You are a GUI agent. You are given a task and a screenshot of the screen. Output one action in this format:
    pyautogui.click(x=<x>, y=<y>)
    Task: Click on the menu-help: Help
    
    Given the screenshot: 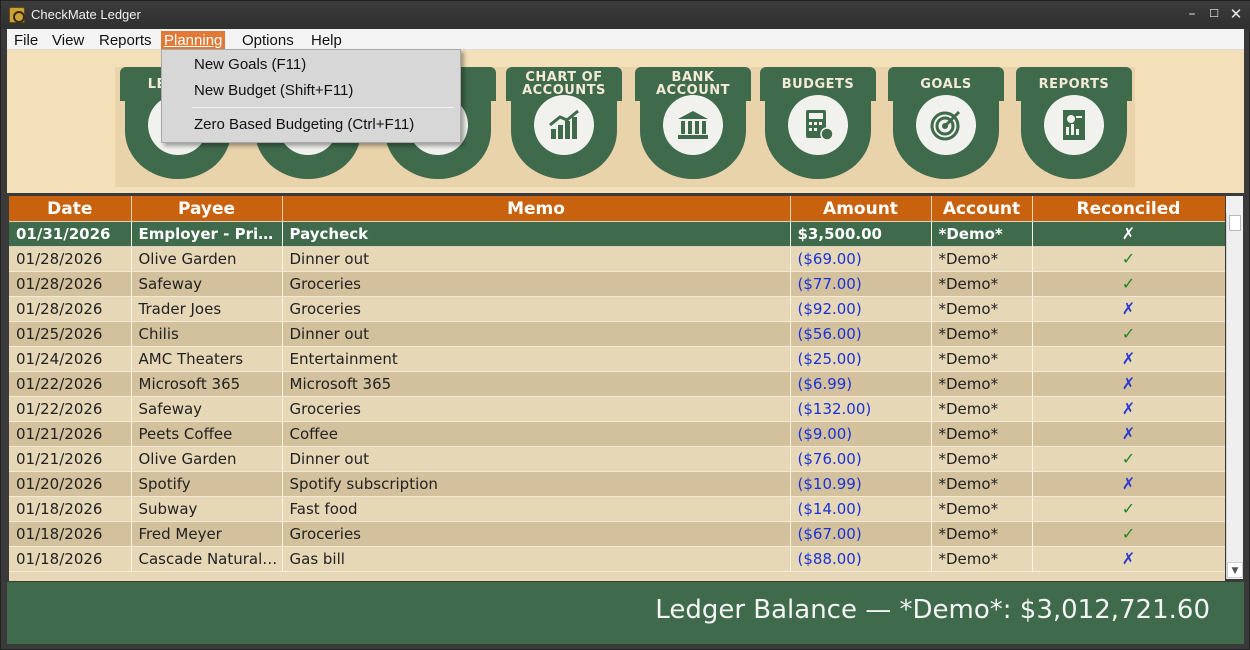 What is the action you would take?
    pyautogui.click(x=326, y=40)
    